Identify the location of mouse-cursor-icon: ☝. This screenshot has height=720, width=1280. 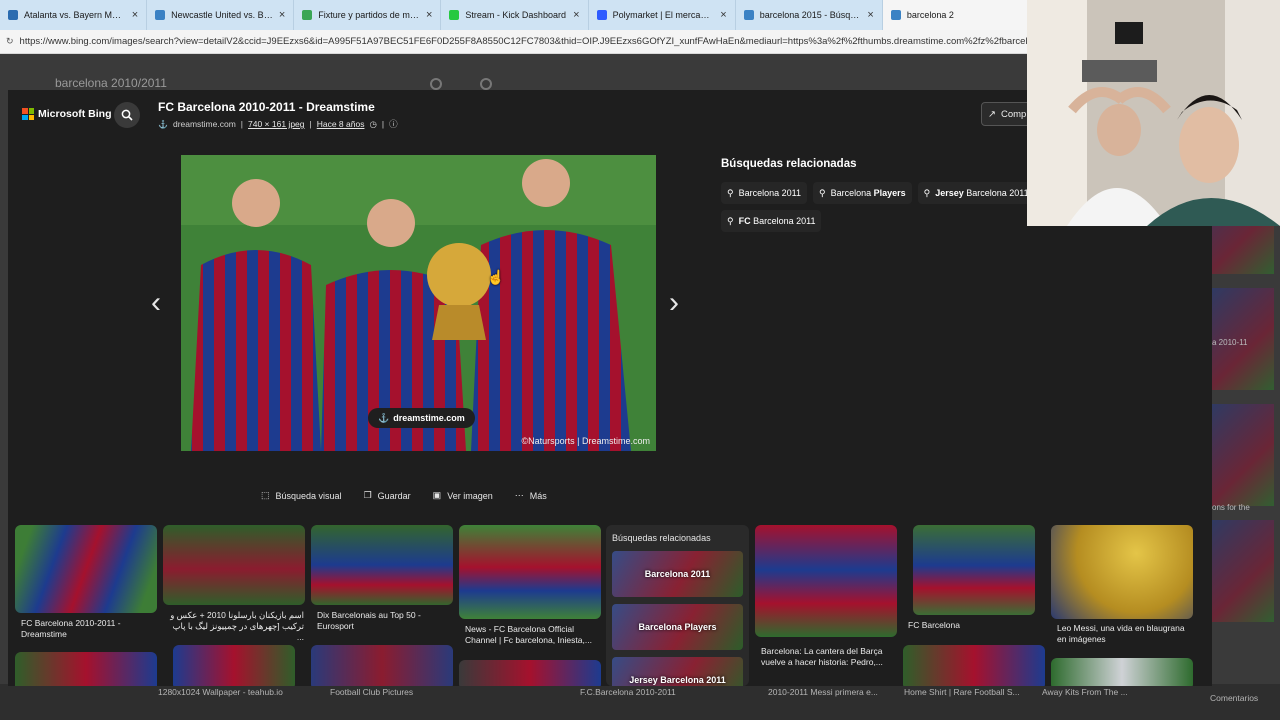
(496, 277).